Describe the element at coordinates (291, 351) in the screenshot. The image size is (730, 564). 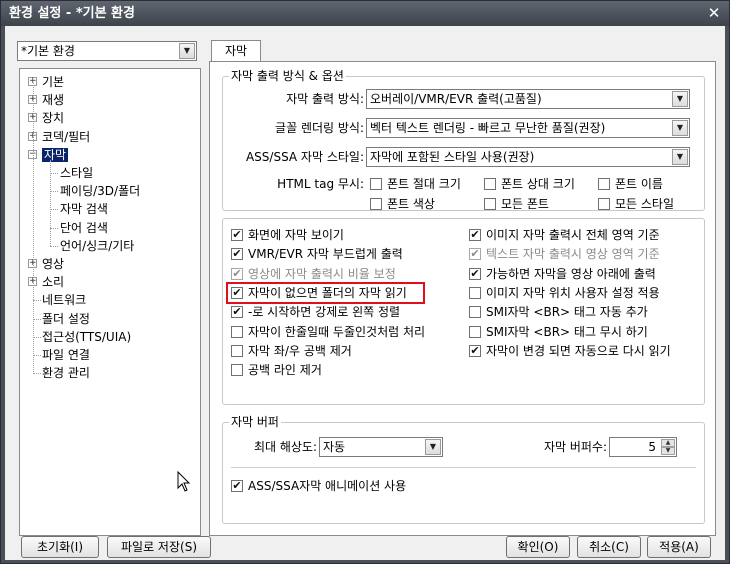
I see `subtitle-option-checkbox: 자막 좌/우 공백 제거` at that location.